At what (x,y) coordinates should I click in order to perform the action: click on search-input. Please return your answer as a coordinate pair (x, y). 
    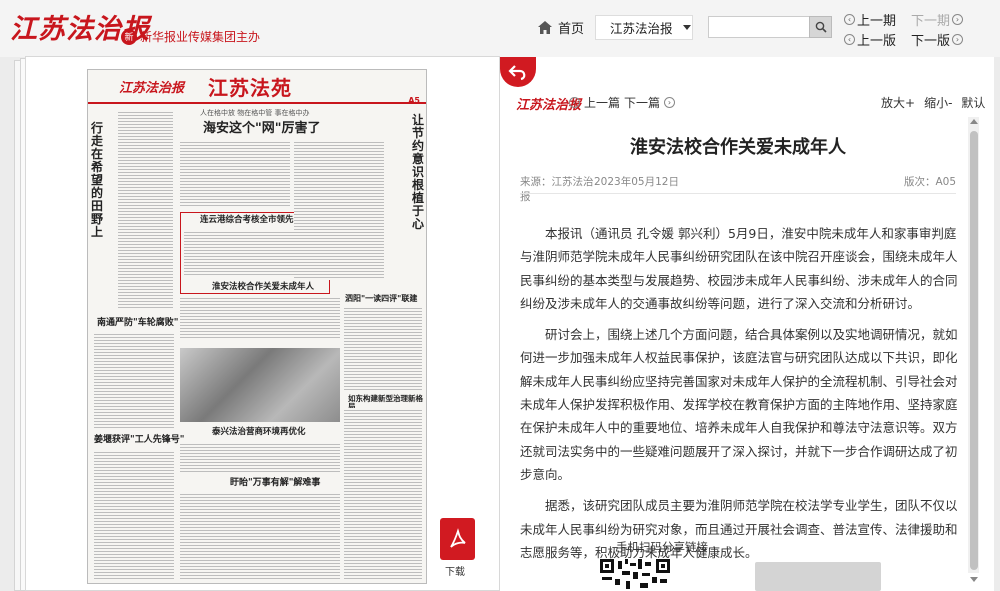
    Looking at the image, I should click on (759, 27).